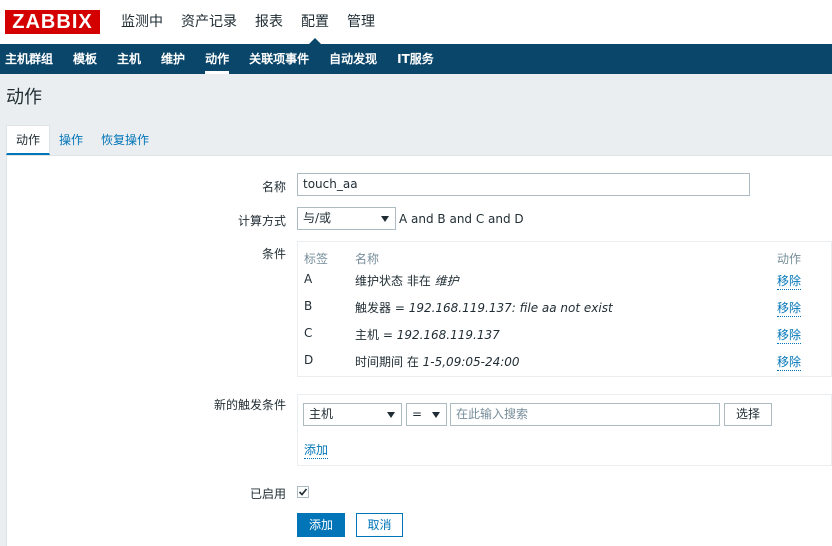 The image size is (832, 546). What do you see at coordinates (52, 22) in the screenshot?
I see `zabbix-logo: ZABBIX` at bounding box center [52, 22].